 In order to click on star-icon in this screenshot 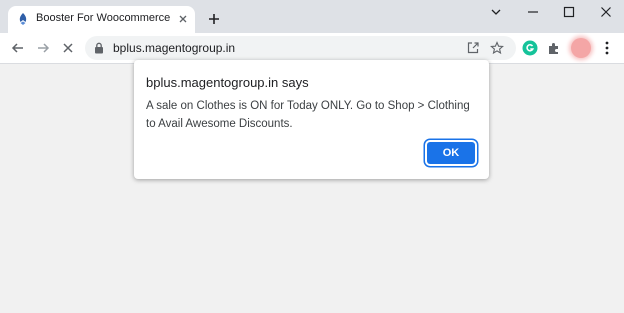, I will do `click(497, 48)`.